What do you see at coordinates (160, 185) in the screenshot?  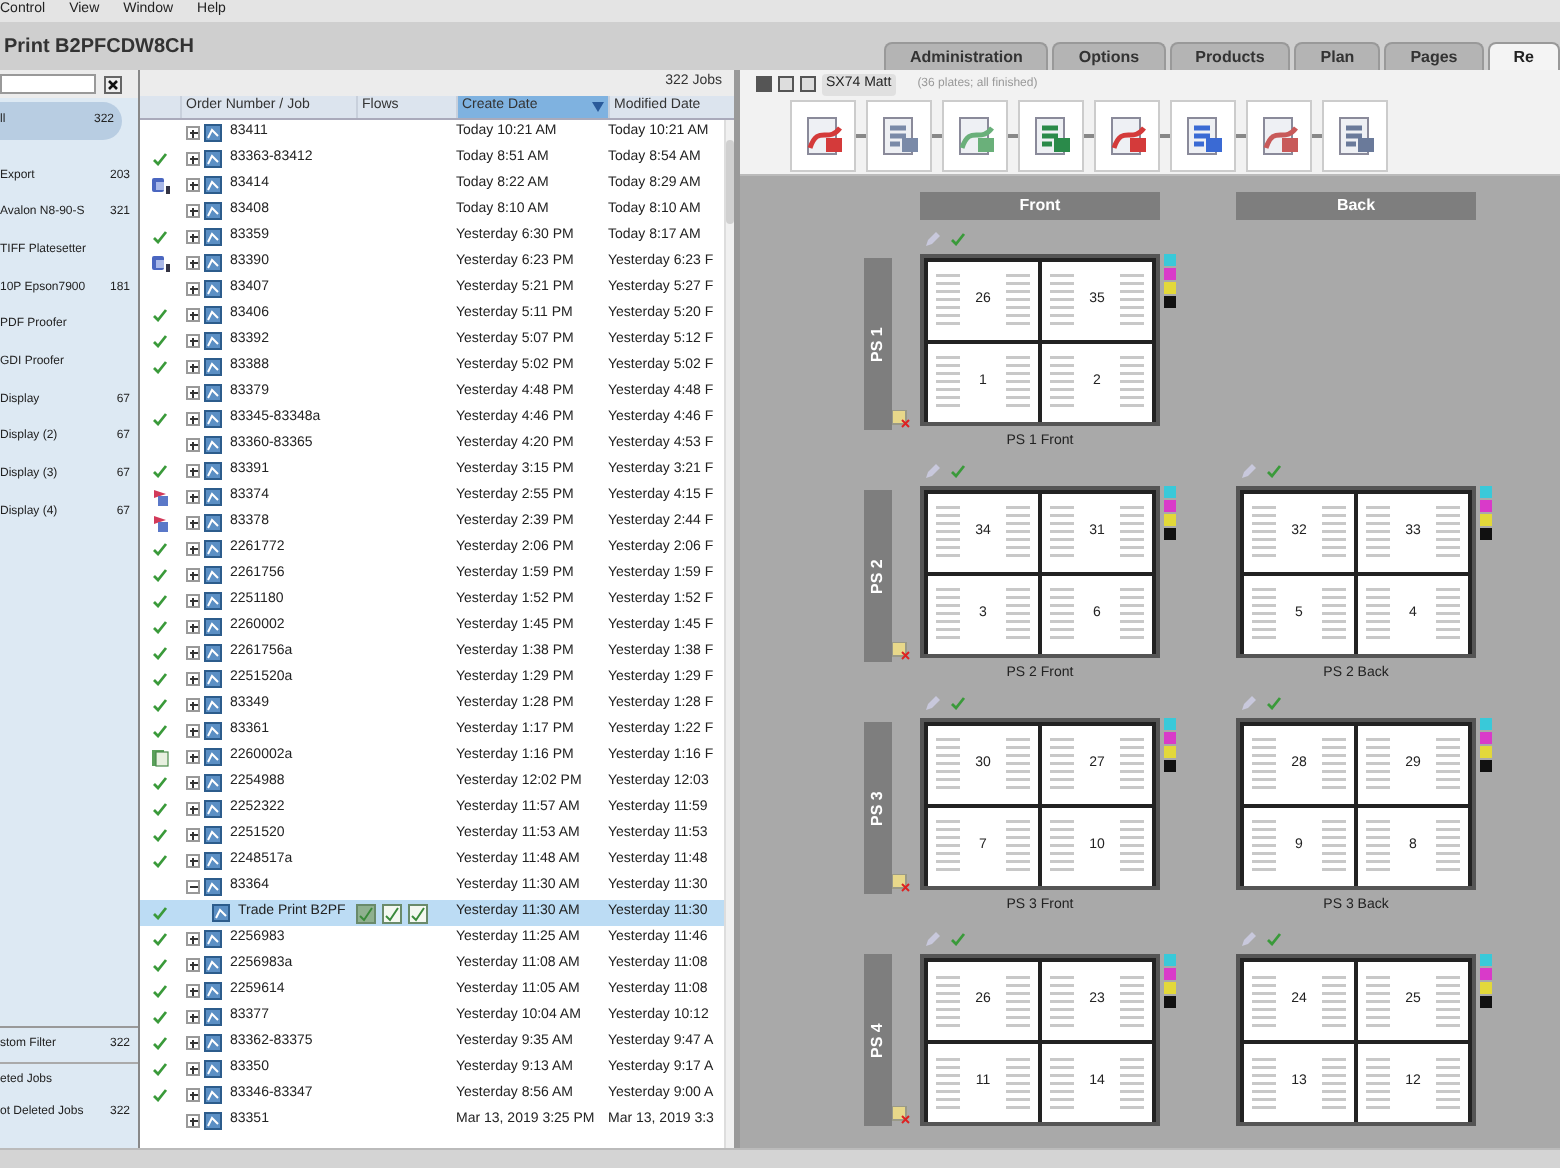 I see `device-icon` at bounding box center [160, 185].